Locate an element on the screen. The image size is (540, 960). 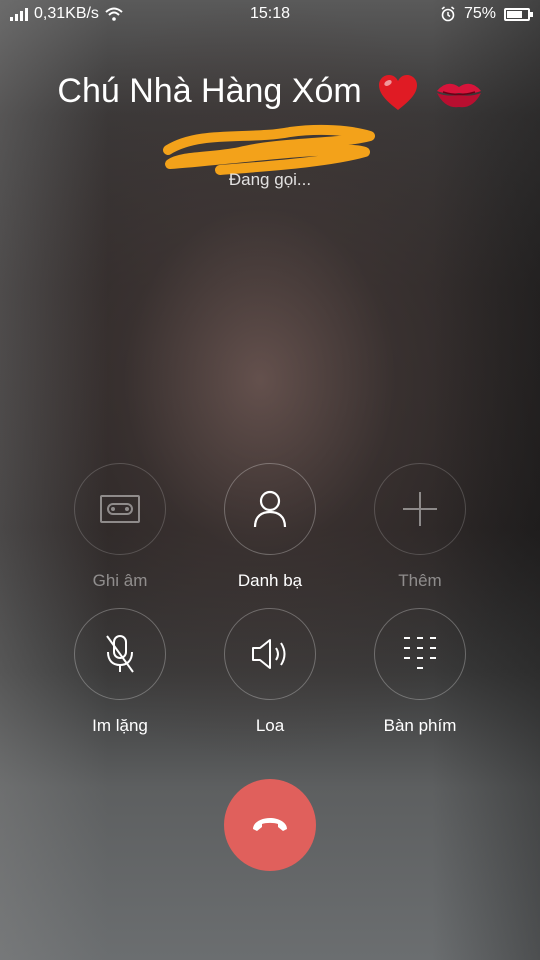
keypad-icon is located at coordinates (420, 653).